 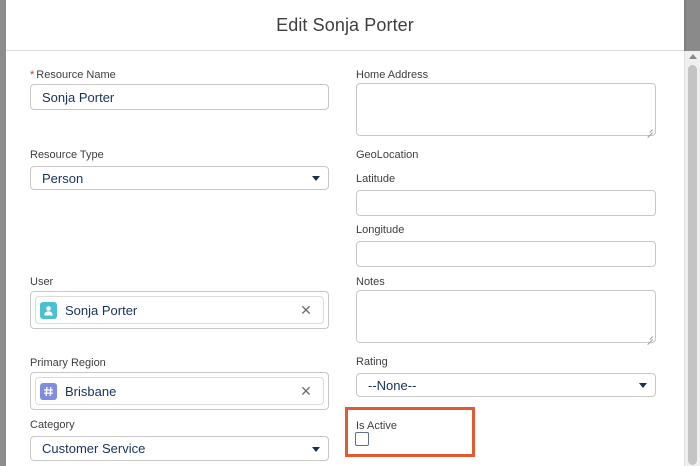 What do you see at coordinates (392, 385) in the screenshot?
I see `rating-value: --None--` at bounding box center [392, 385].